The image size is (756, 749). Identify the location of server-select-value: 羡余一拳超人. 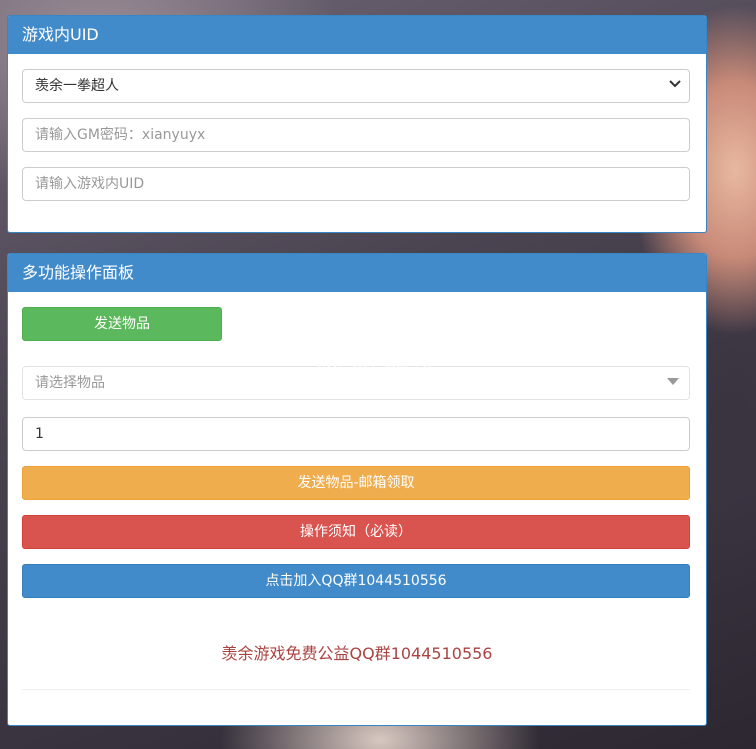
(77, 86).